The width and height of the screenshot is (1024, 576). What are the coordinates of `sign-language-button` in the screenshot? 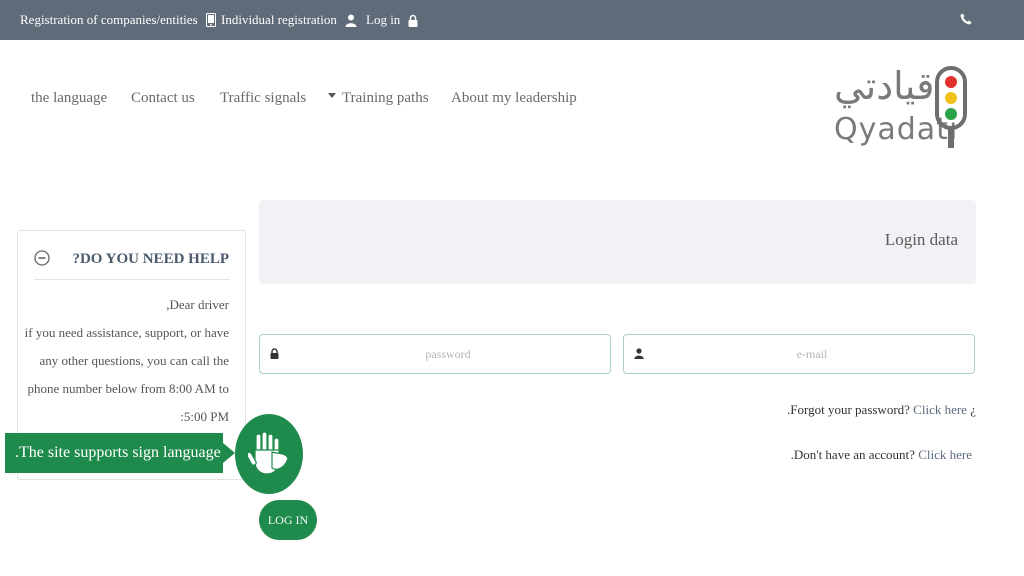 It's located at (269, 454).